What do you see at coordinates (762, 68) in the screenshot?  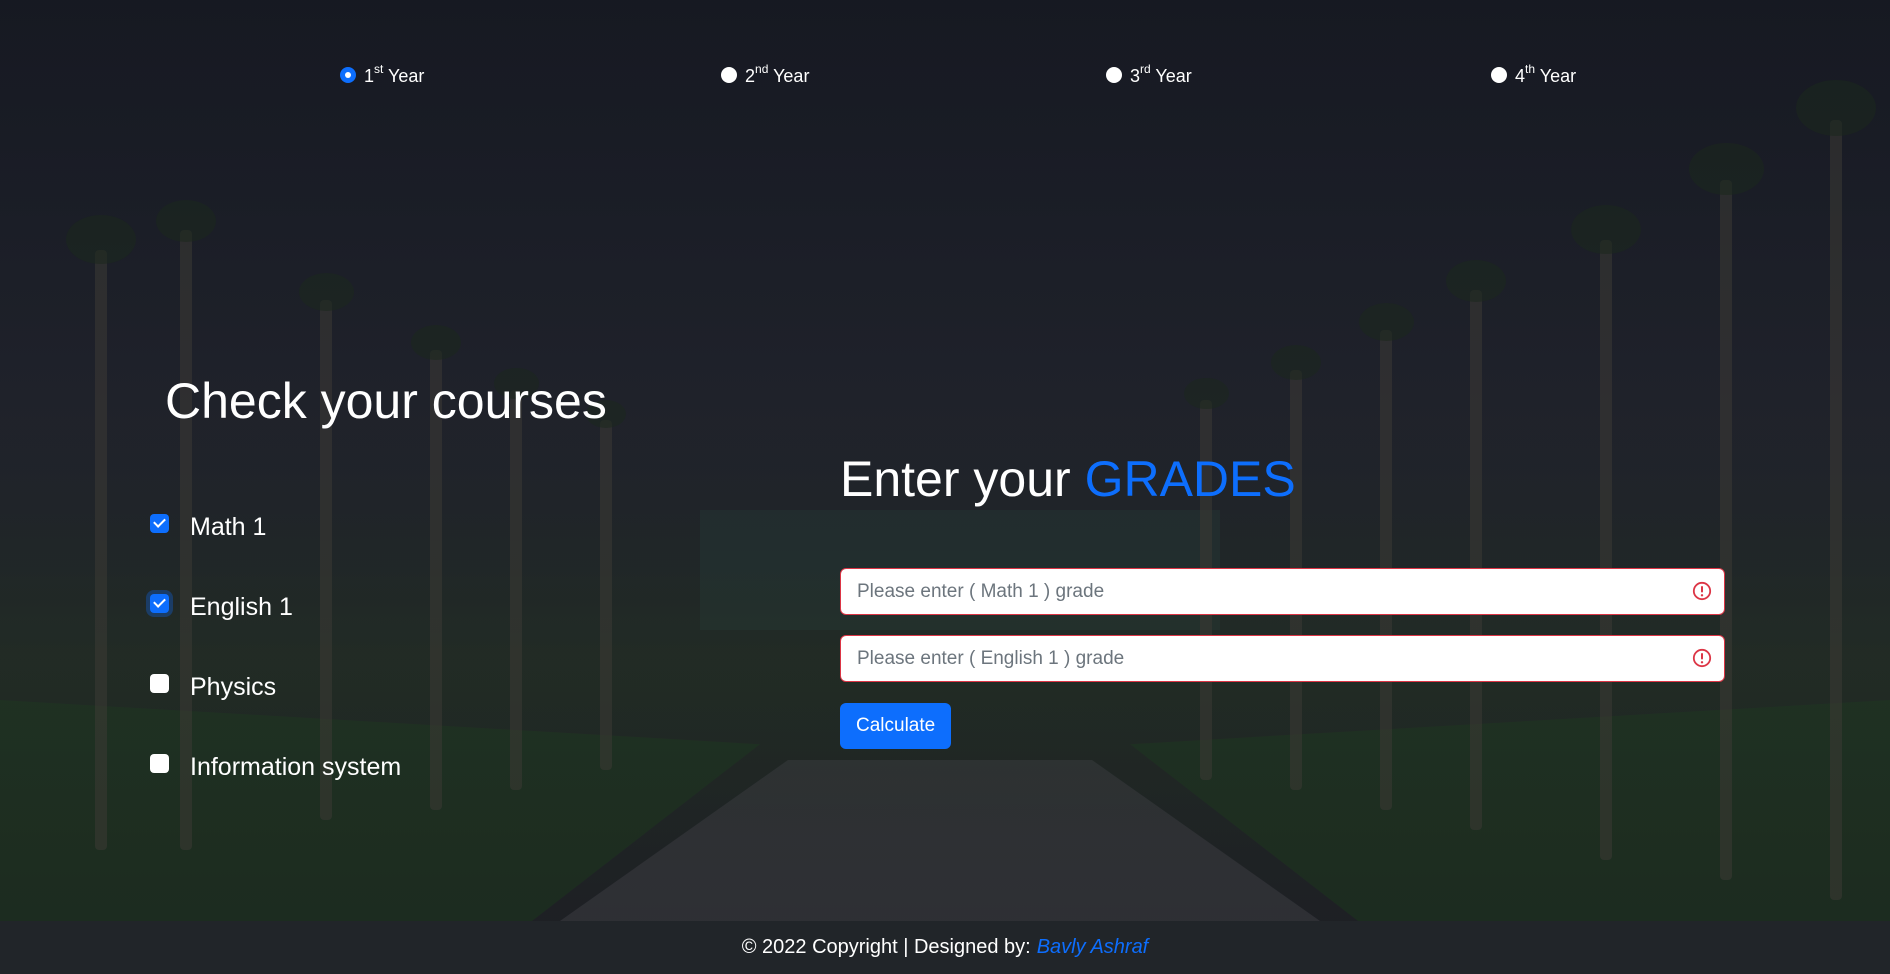 I see `year-2-suffix: nd` at bounding box center [762, 68].